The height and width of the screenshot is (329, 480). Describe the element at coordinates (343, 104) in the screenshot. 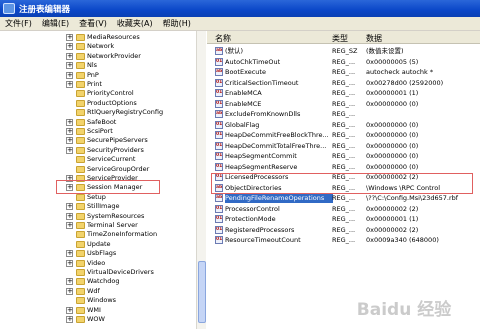

I see `registry-value-row: 01 EnableMCE REG_... 0x00000000 (0)` at that location.